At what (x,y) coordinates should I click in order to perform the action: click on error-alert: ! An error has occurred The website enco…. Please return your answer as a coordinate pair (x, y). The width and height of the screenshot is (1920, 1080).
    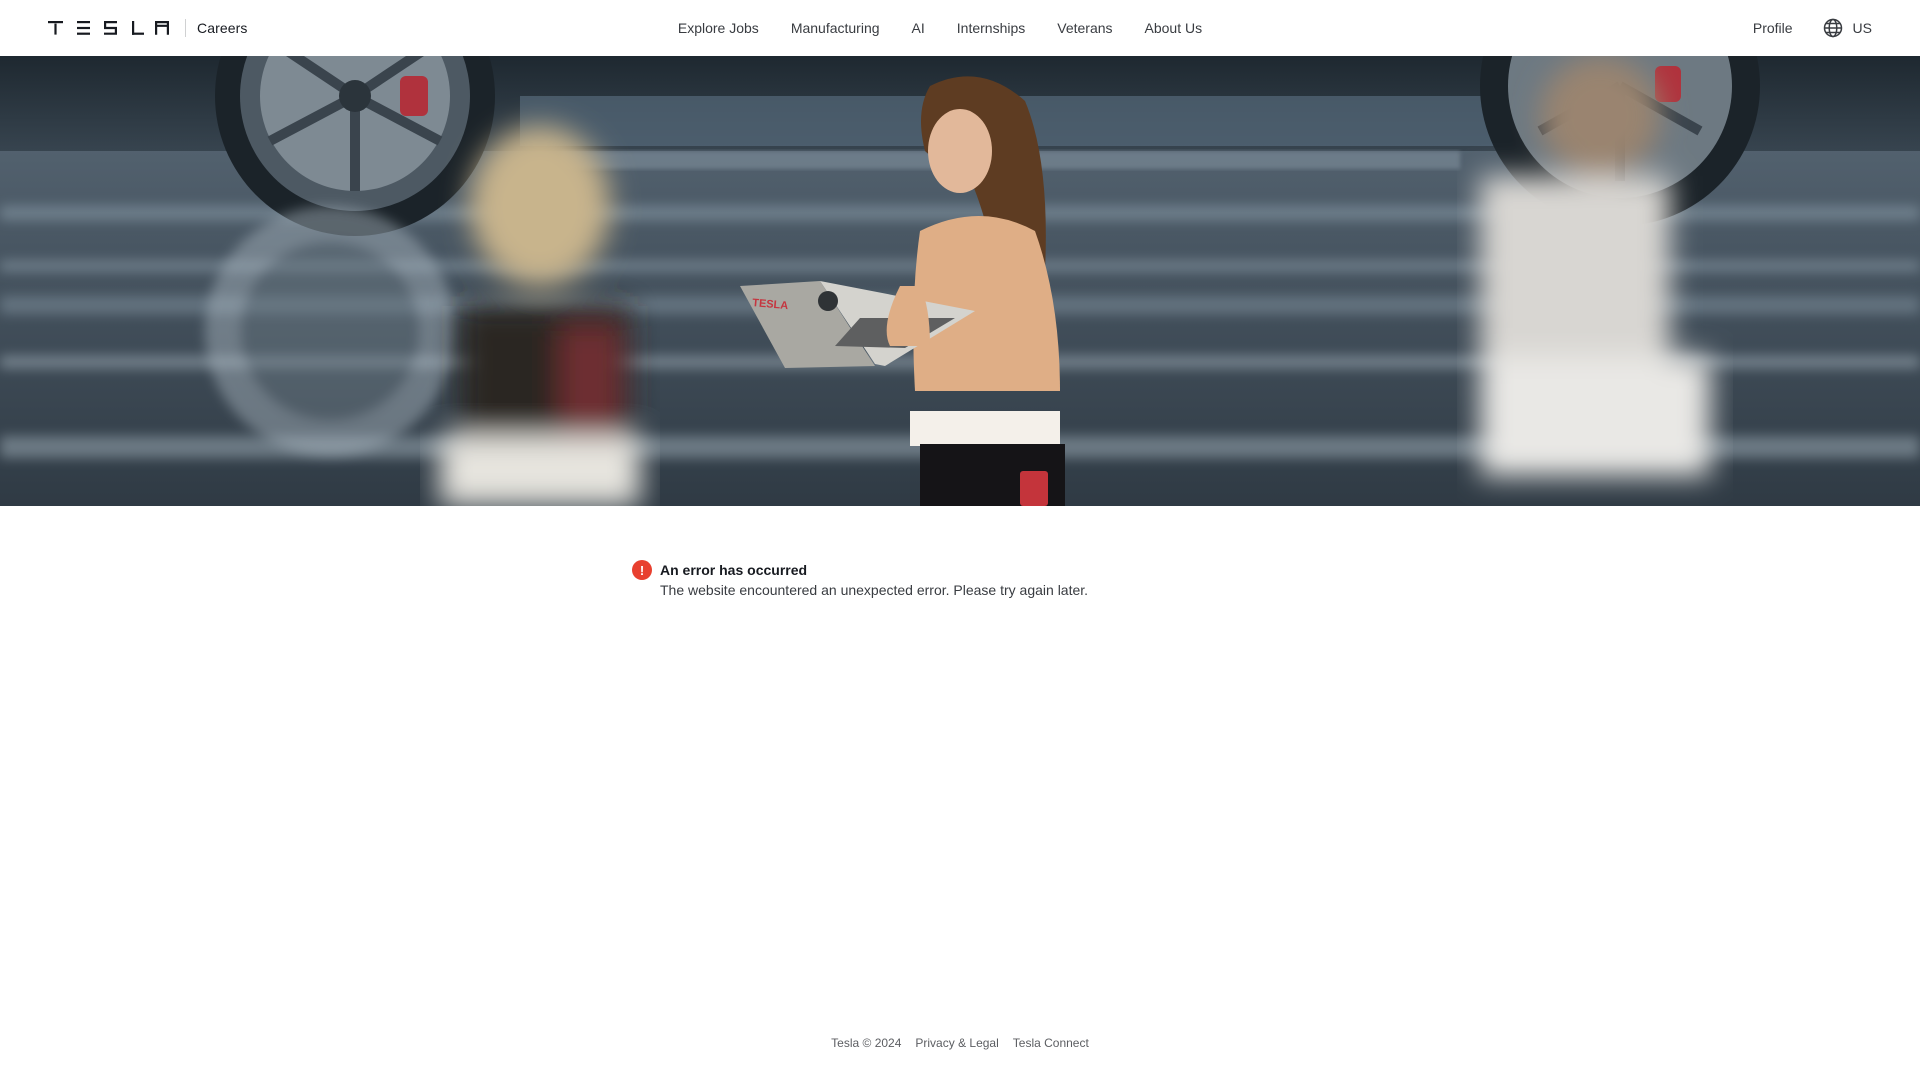
    Looking at the image, I should click on (860, 580).